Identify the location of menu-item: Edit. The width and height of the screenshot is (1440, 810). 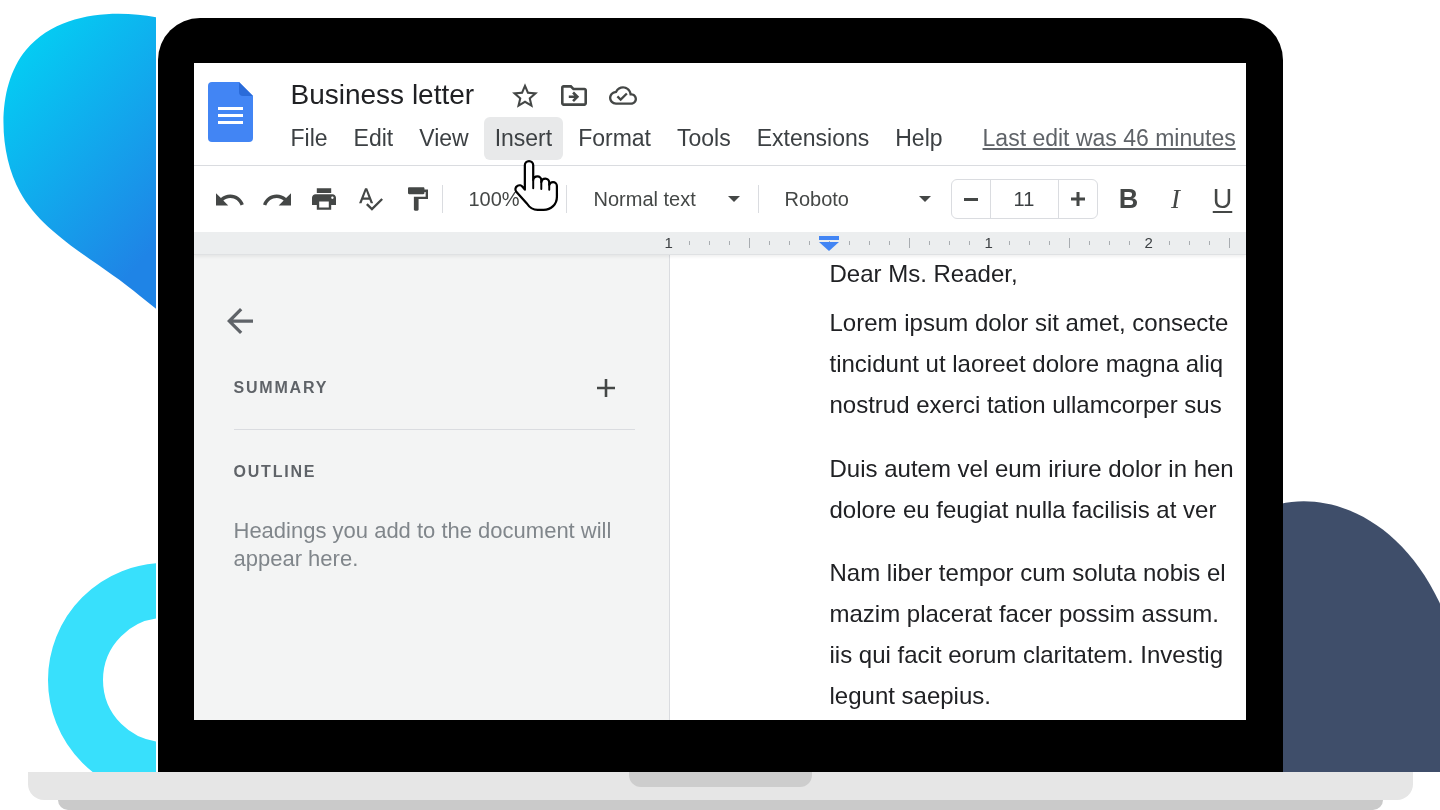
(373, 138).